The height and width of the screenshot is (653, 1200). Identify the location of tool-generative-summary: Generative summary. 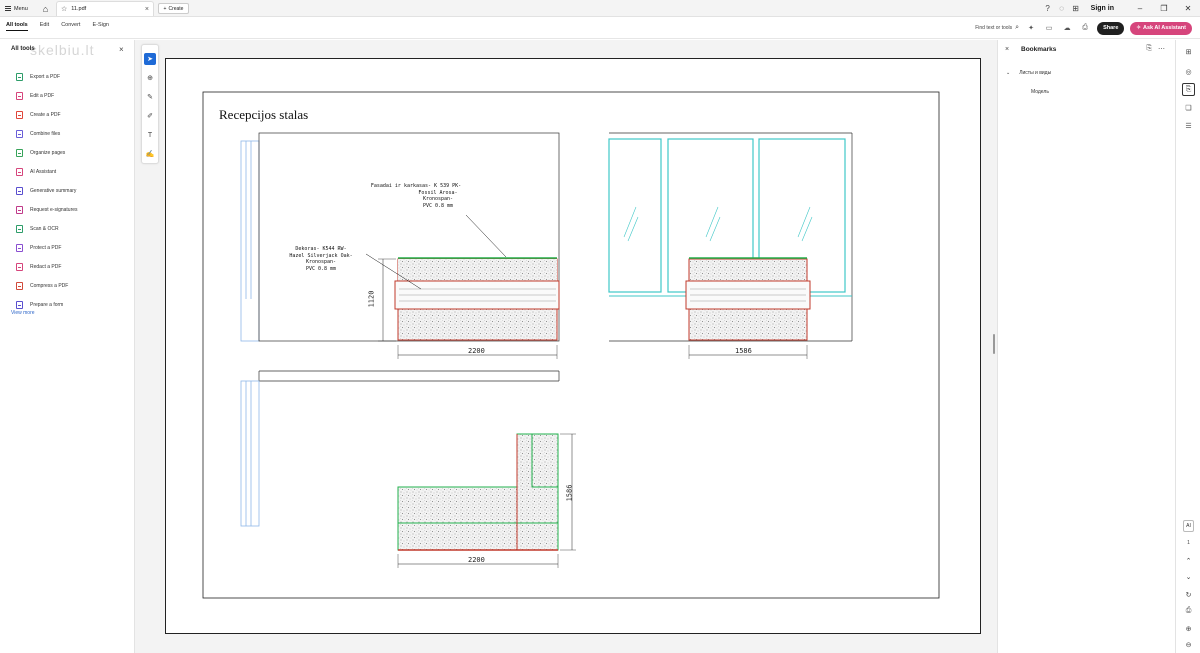
(47, 190).